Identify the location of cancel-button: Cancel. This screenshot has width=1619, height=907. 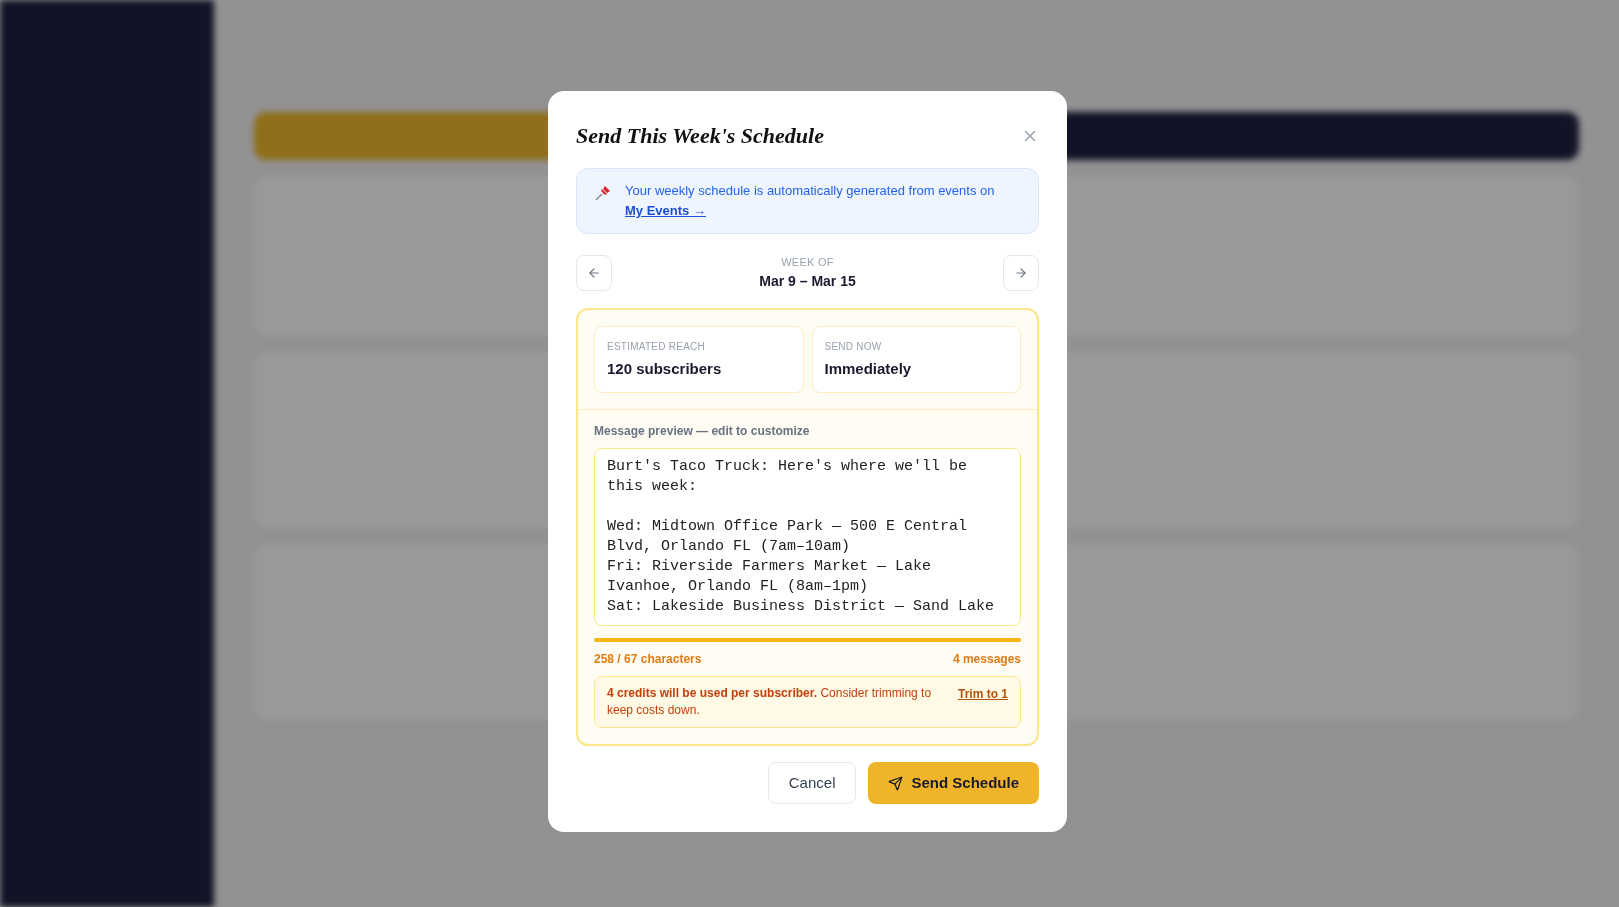
(812, 783).